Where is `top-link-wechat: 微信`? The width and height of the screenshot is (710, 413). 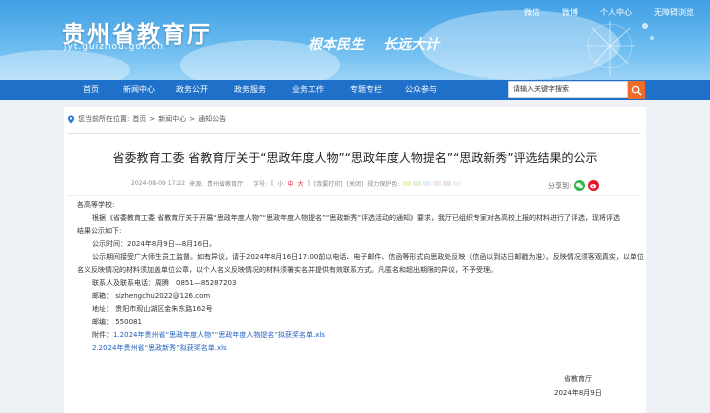
top-link-wechat: 微信 is located at coordinates (532, 12).